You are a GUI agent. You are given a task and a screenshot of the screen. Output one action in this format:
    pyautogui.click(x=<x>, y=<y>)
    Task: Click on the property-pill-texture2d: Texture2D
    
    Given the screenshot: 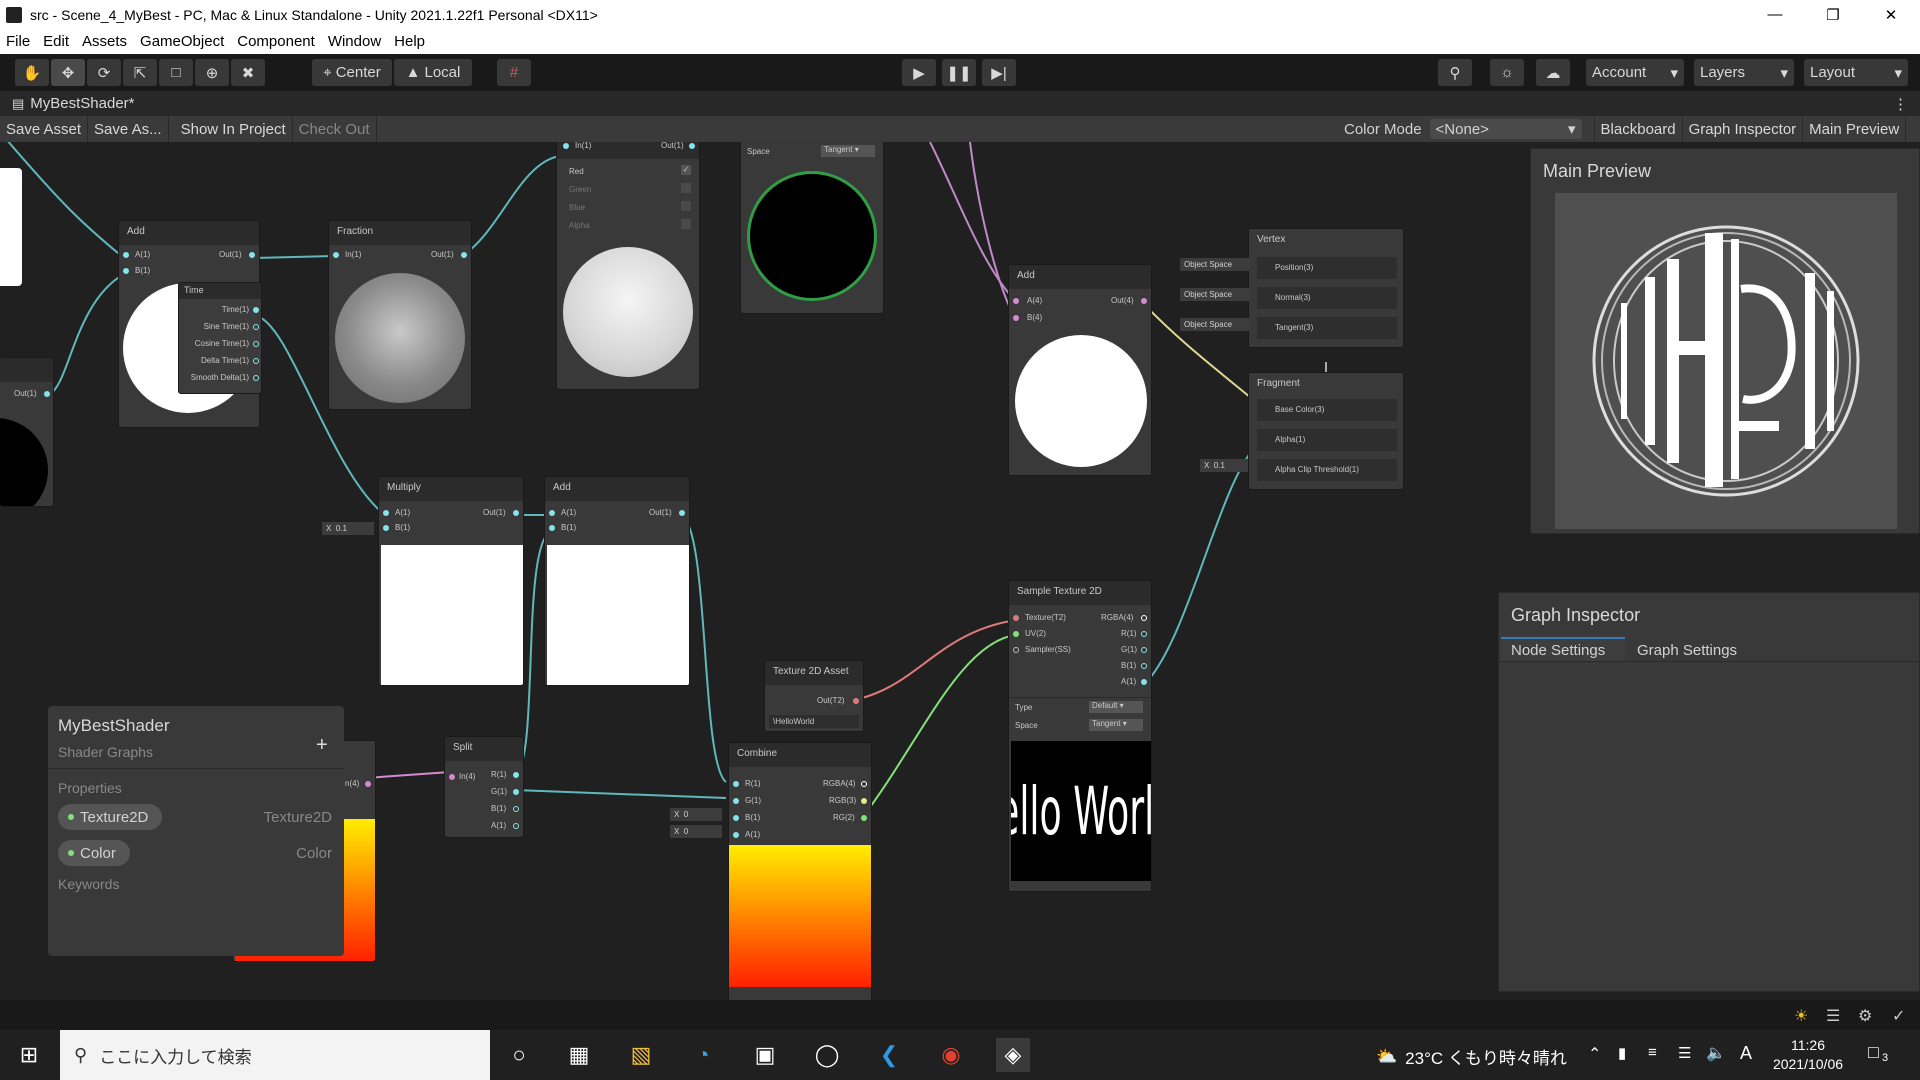 What is the action you would take?
    pyautogui.click(x=110, y=817)
    